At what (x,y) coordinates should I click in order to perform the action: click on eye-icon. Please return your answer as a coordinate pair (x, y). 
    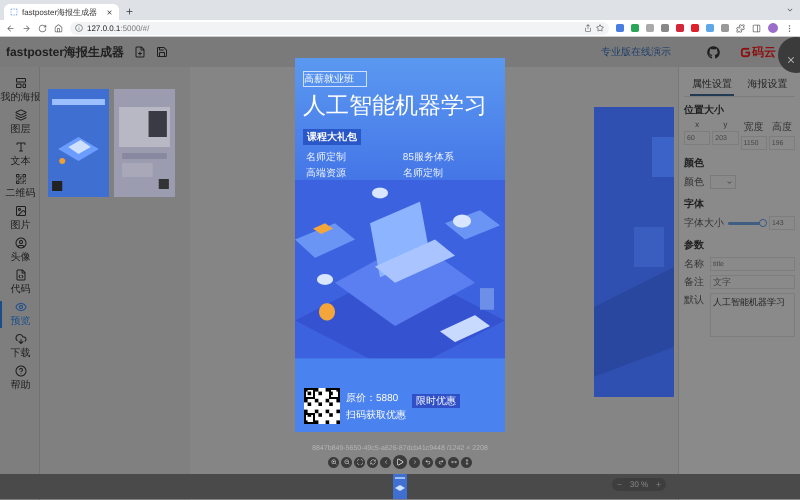
    Looking at the image, I should click on (20, 307).